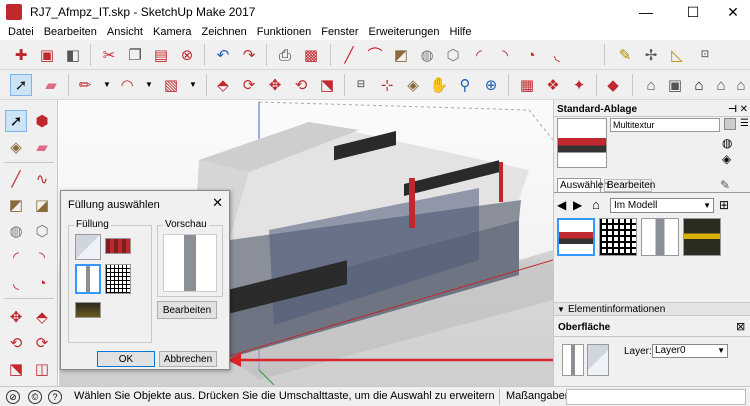 Image resolution: width=750 pixels, height=406 pixels. Describe the element at coordinates (125, 32) in the screenshot. I see `menu-ansicht: Ansicht` at that location.